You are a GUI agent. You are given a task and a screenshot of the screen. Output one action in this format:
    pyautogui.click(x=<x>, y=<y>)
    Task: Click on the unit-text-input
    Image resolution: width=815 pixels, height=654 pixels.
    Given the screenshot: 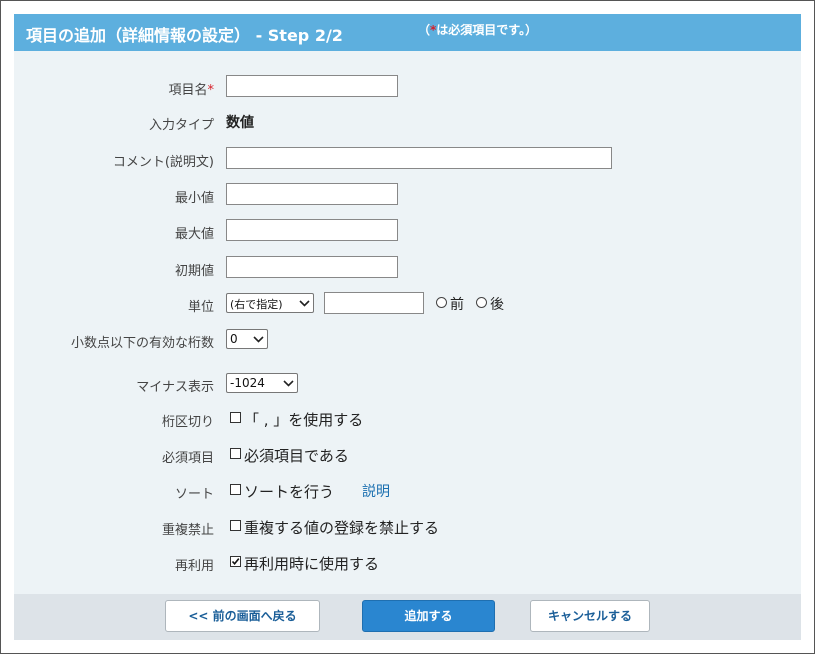 What is the action you would take?
    pyautogui.click(x=374, y=303)
    